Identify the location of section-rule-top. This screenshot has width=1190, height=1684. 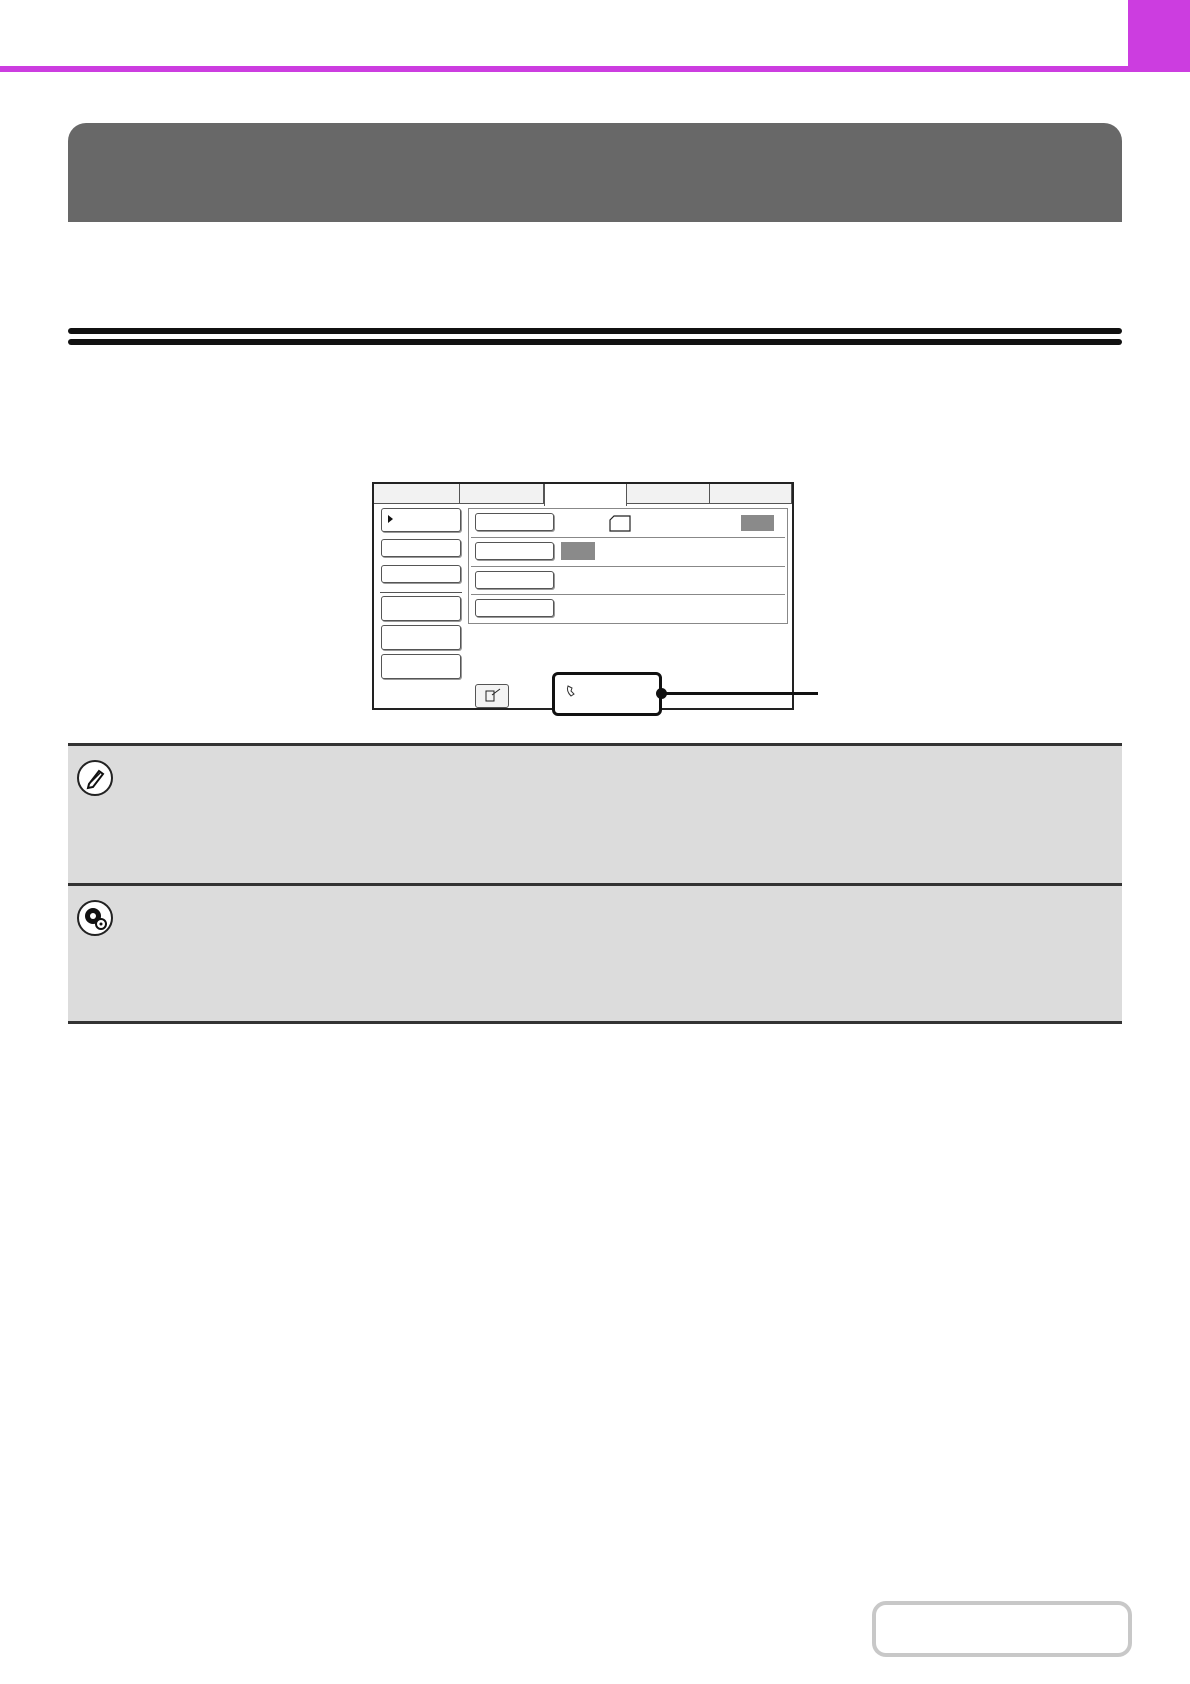
(595, 331).